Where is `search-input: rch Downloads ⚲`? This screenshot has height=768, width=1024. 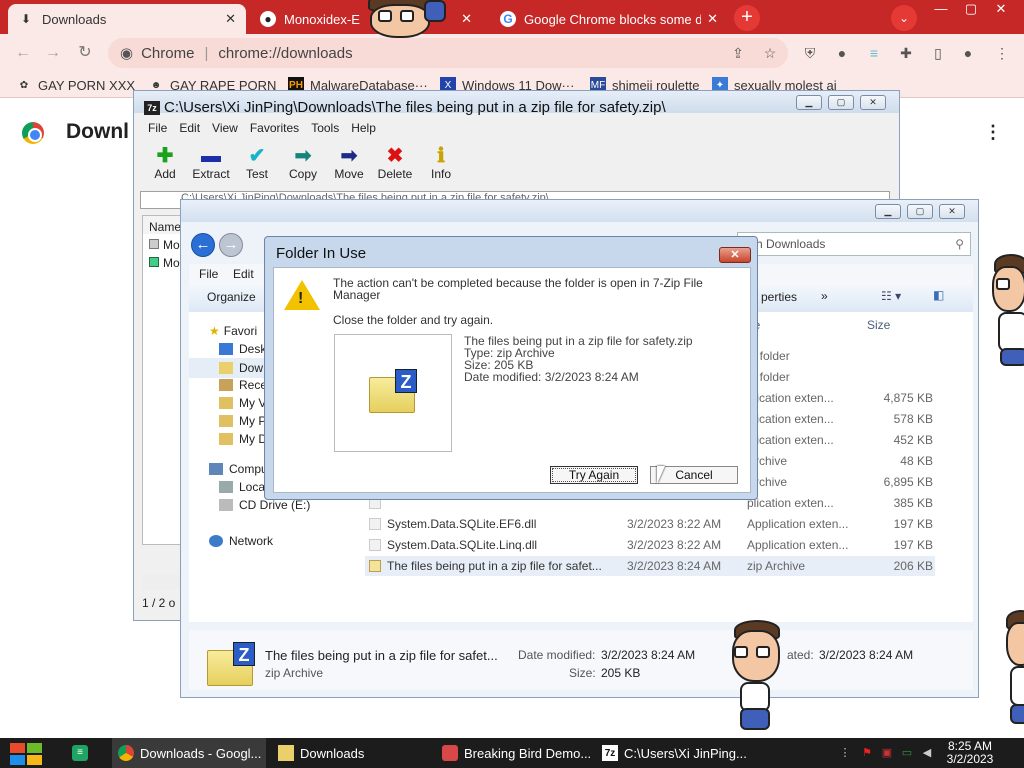 search-input: rch Downloads ⚲ is located at coordinates (854, 244).